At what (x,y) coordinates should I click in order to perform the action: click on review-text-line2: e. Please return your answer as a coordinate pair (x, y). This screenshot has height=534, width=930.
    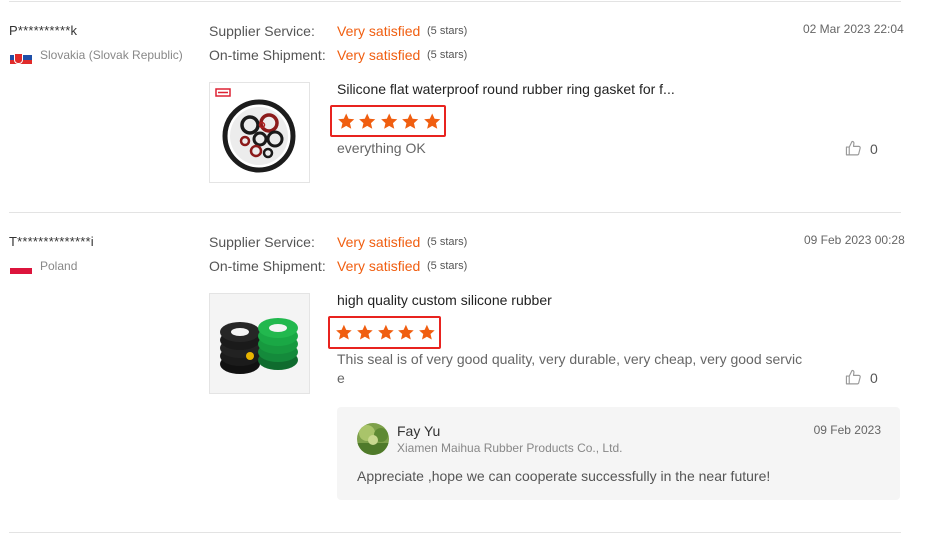
    Looking at the image, I should click on (341, 378).